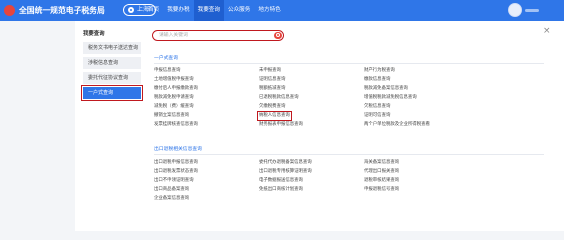 Image resolution: width=564 pixels, height=240 pixels. Describe the element at coordinates (379, 71) in the screenshot. I see `query-link: 财产行为税查询` at that location.